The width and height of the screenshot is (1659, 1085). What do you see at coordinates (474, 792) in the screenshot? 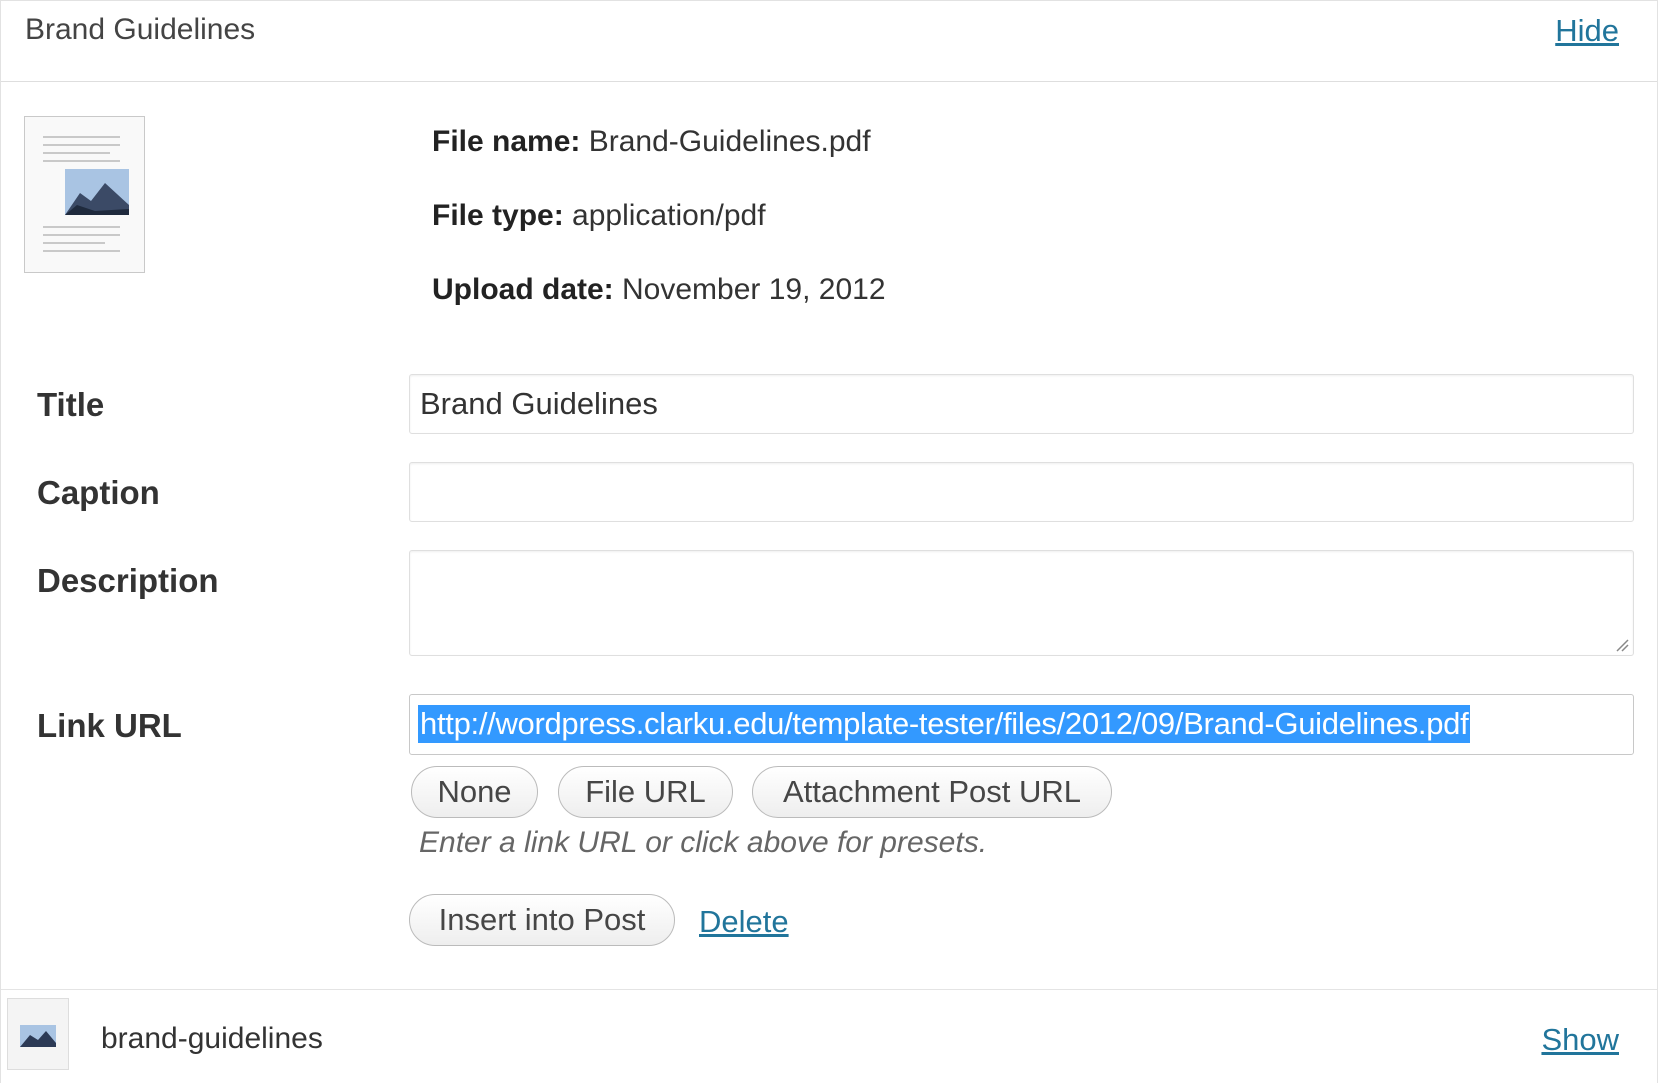
I see `preset-none-button: None` at bounding box center [474, 792].